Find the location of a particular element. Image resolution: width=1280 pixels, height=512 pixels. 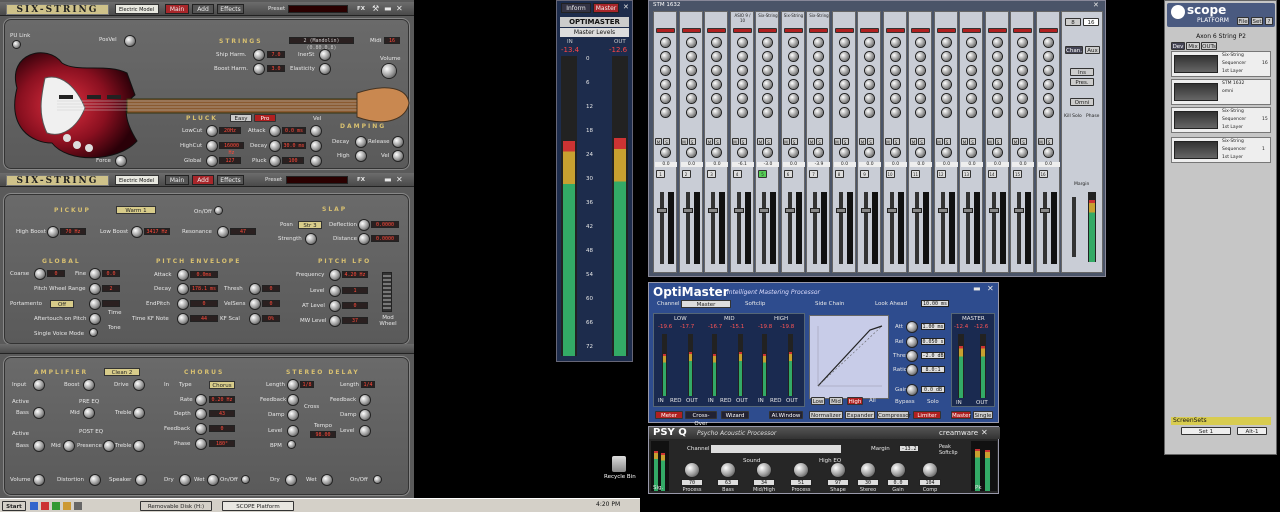

damp-knob is located at coordinates (293, 415).